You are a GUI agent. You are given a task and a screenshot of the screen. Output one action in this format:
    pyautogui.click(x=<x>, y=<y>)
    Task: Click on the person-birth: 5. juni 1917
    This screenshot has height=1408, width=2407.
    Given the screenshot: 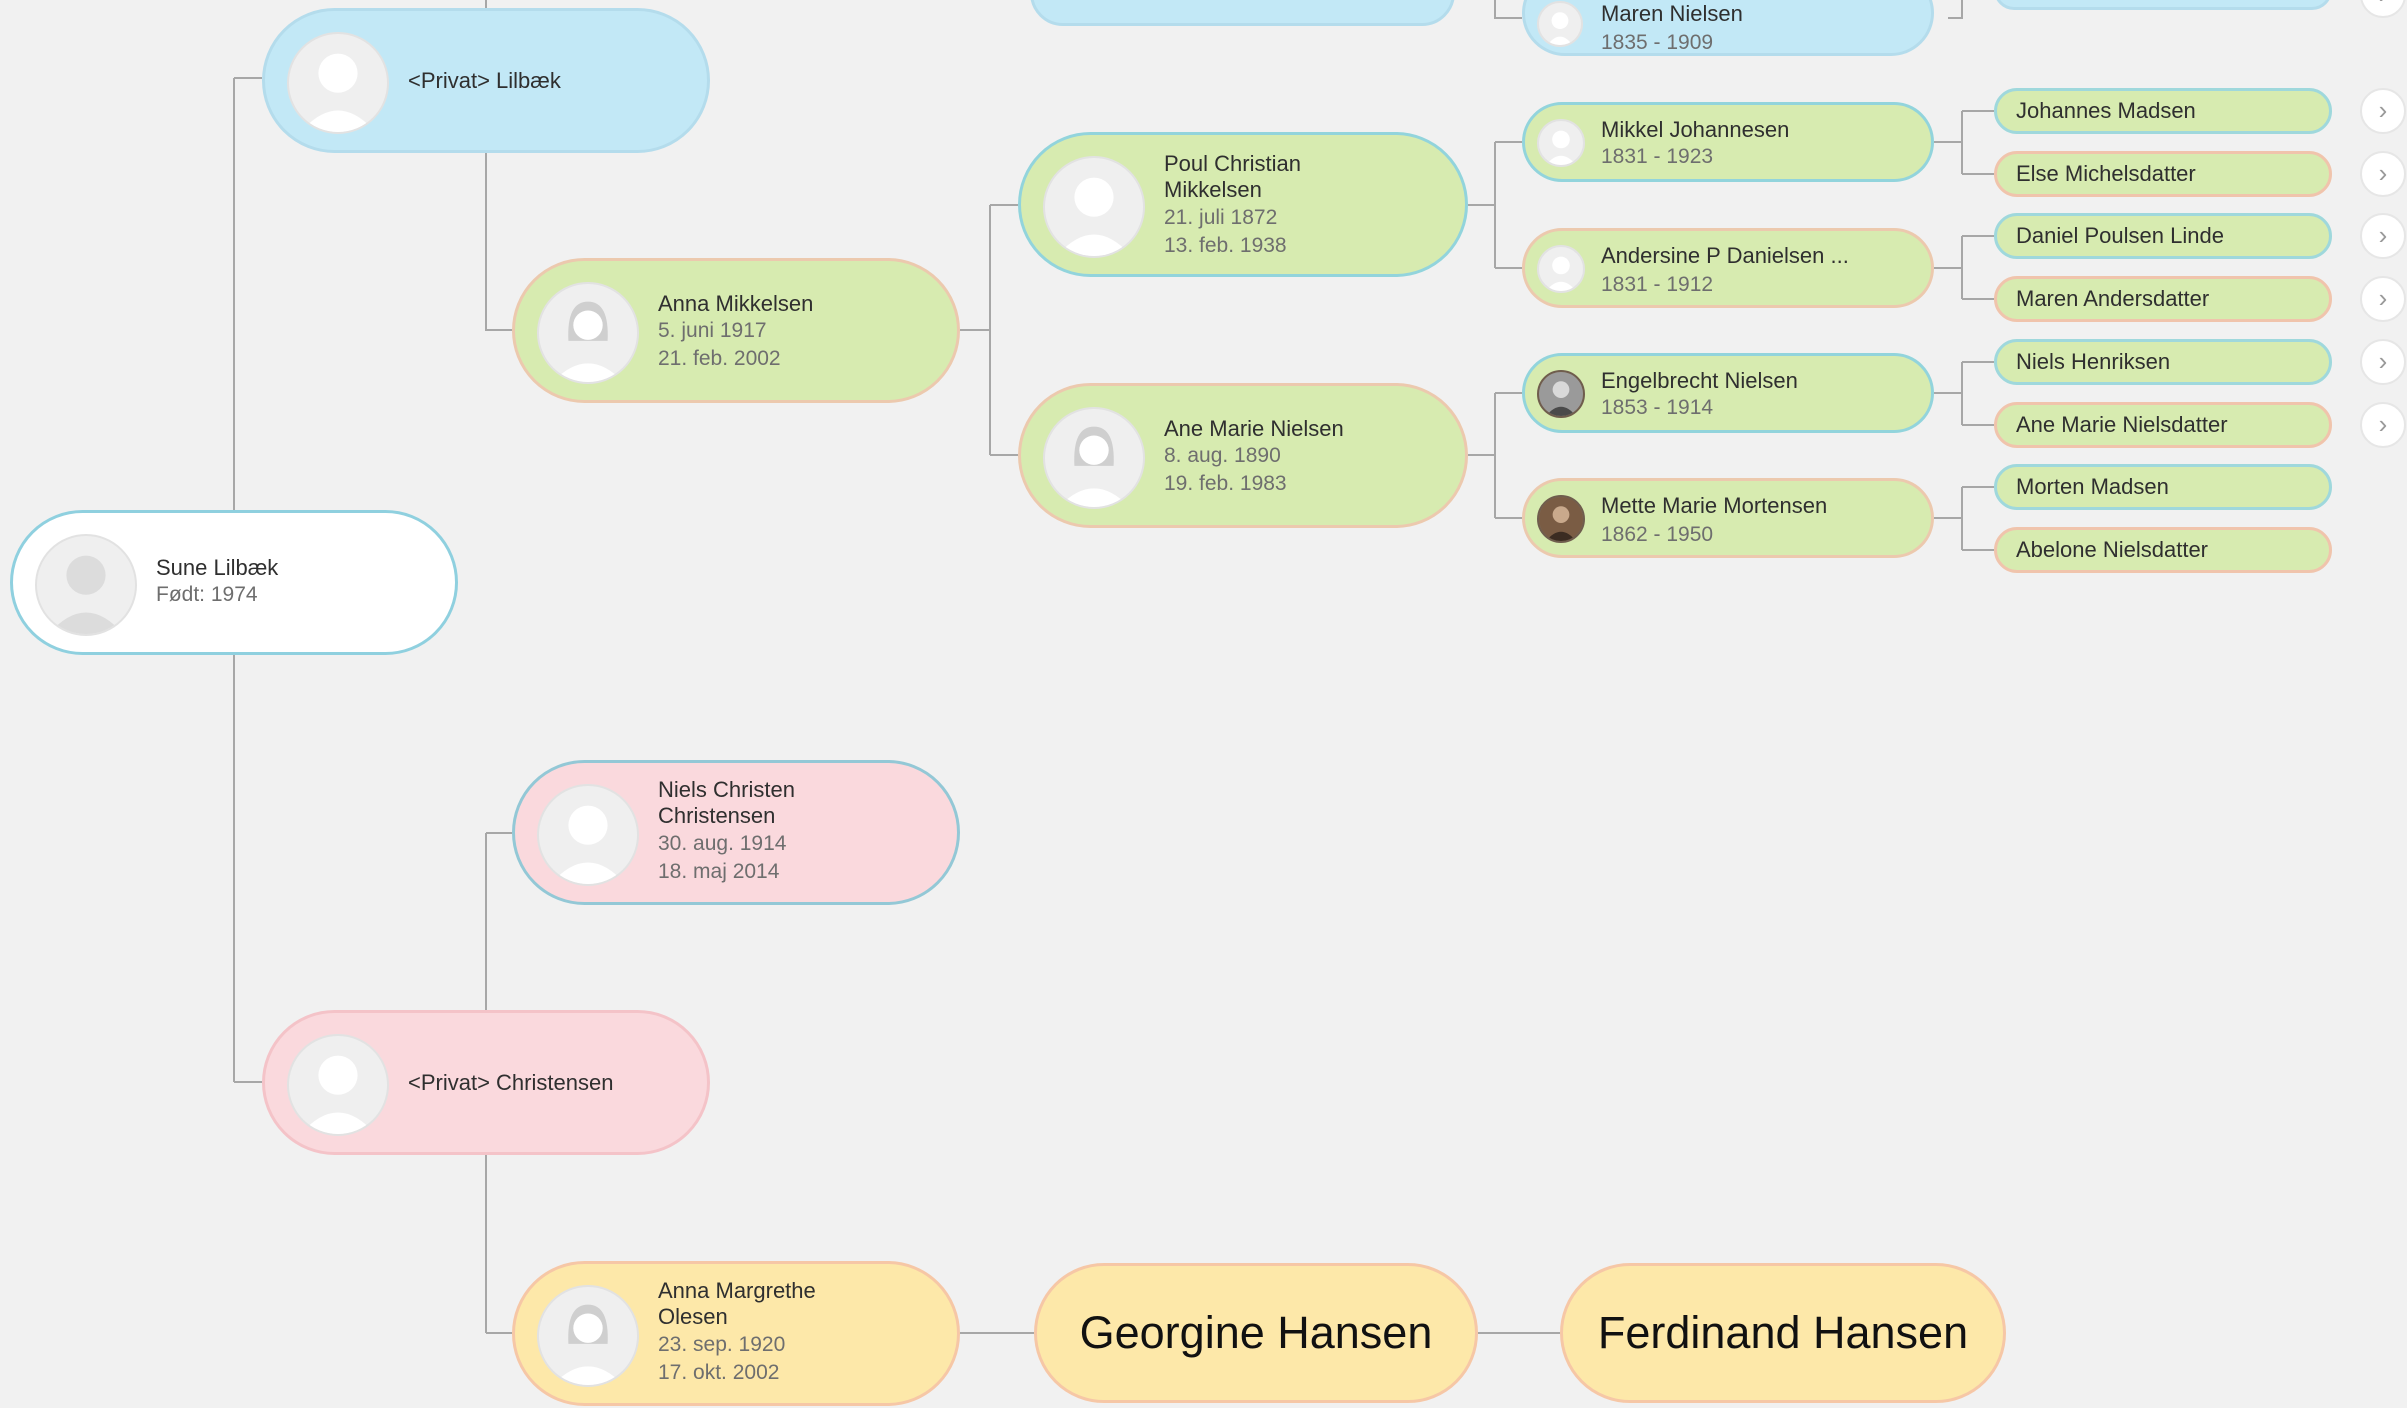 What is the action you would take?
    pyautogui.click(x=712, y=330)
    